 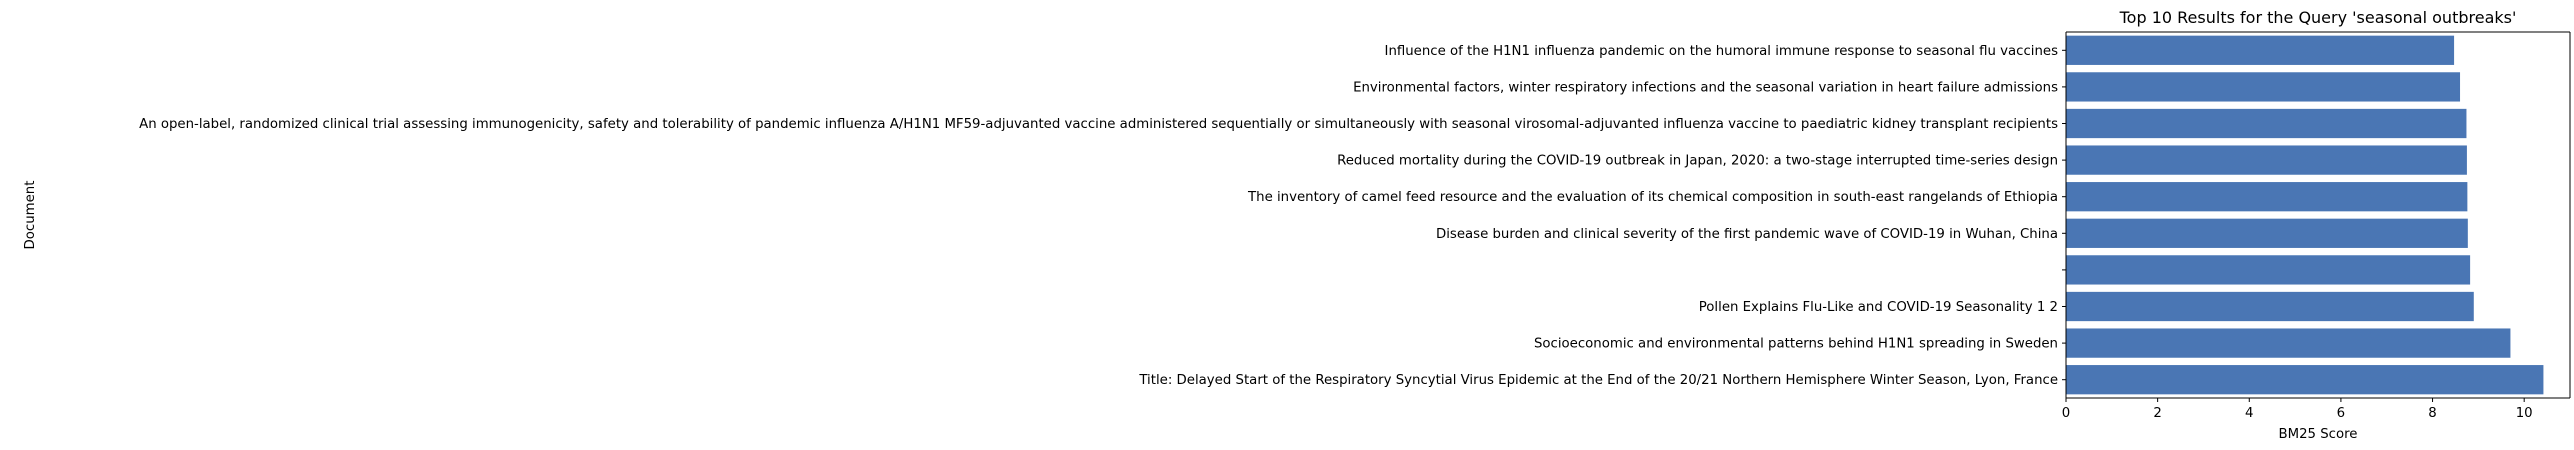 What do you see at coordinates (2249, 413) in the screenshot?
I see `x-tick-label-3: 4` at bounding box center [2249, 413].